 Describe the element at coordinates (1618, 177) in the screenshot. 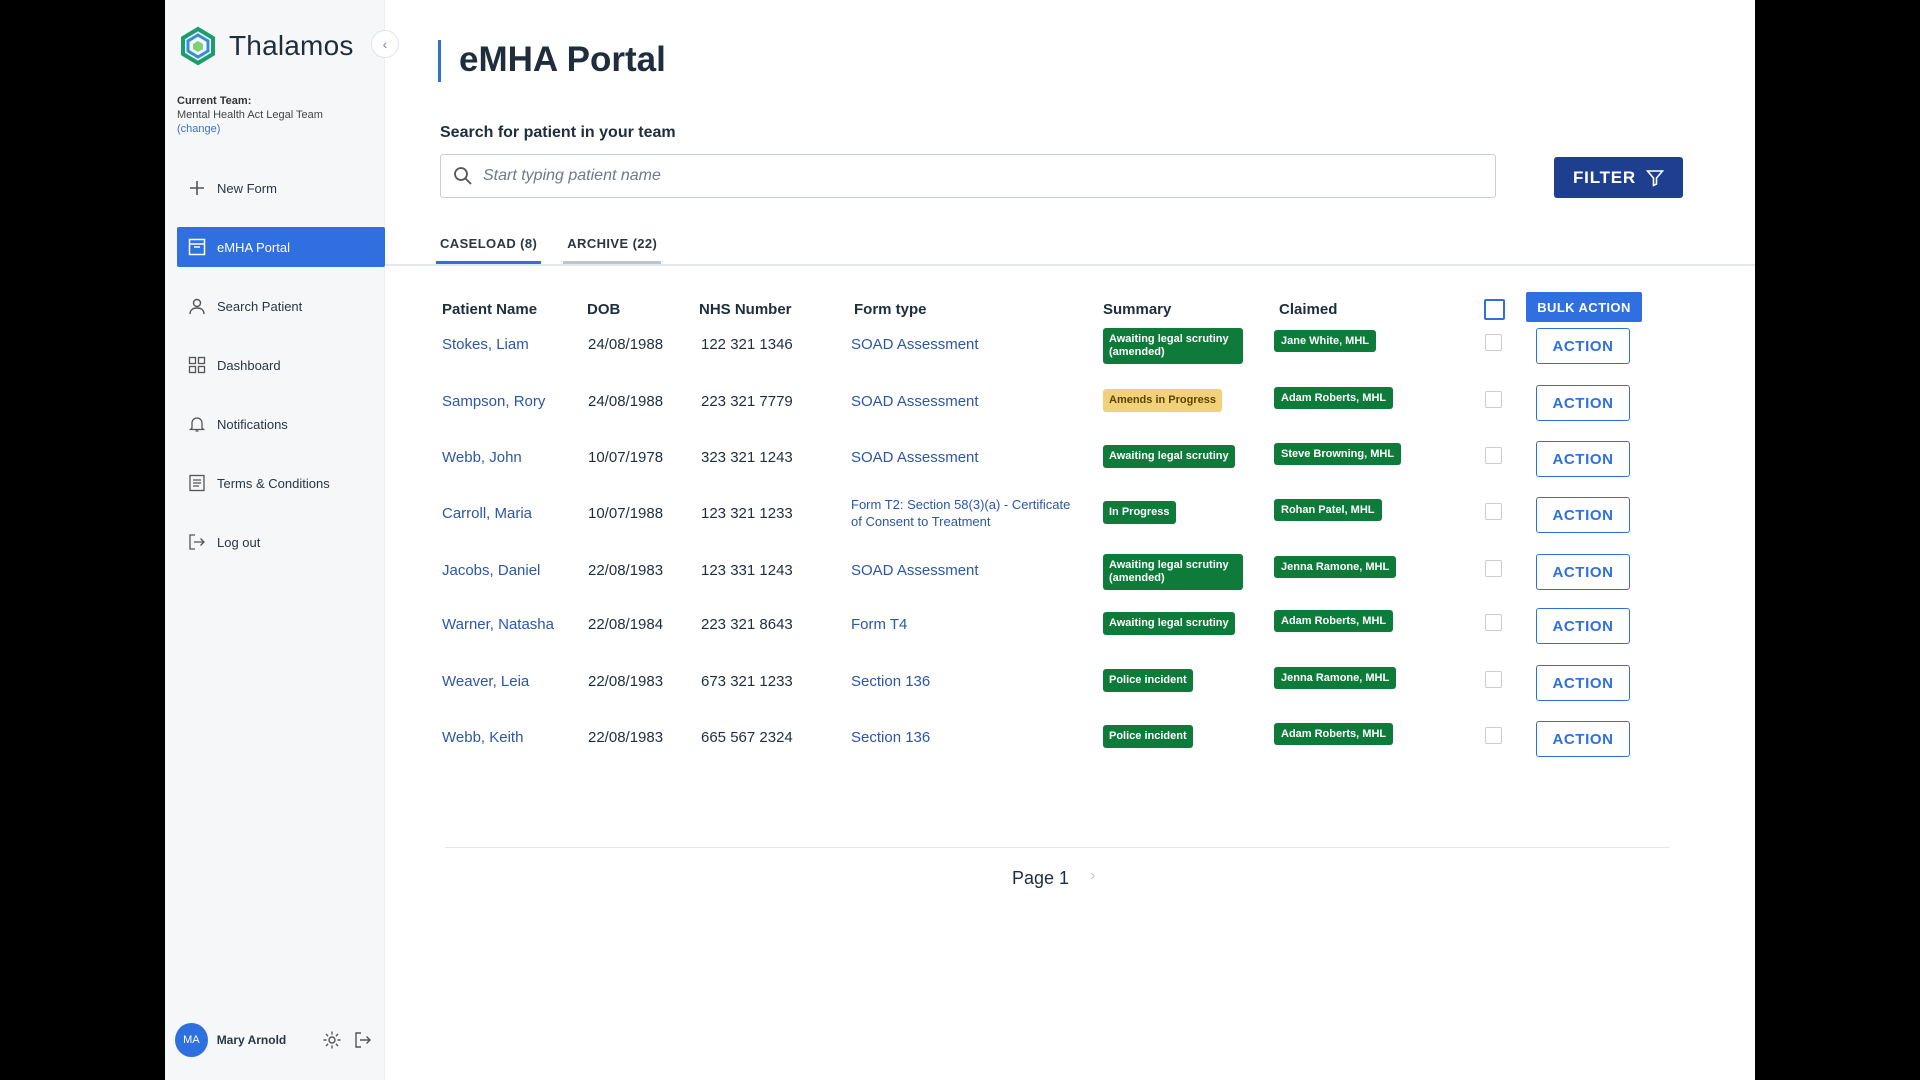

I see `filter-button: FILTER` at that location.